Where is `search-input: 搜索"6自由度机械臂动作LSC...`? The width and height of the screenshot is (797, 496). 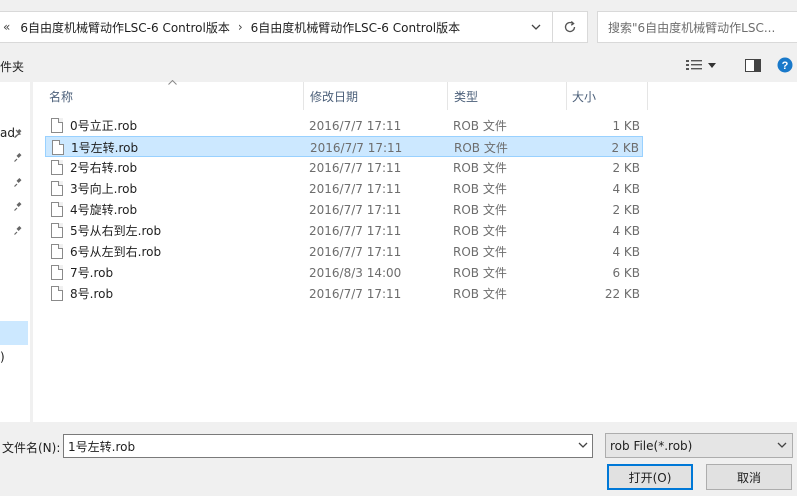
search-input: 搜索"6自由度机械臂动作LSC... is located at coordinates (697, 27).